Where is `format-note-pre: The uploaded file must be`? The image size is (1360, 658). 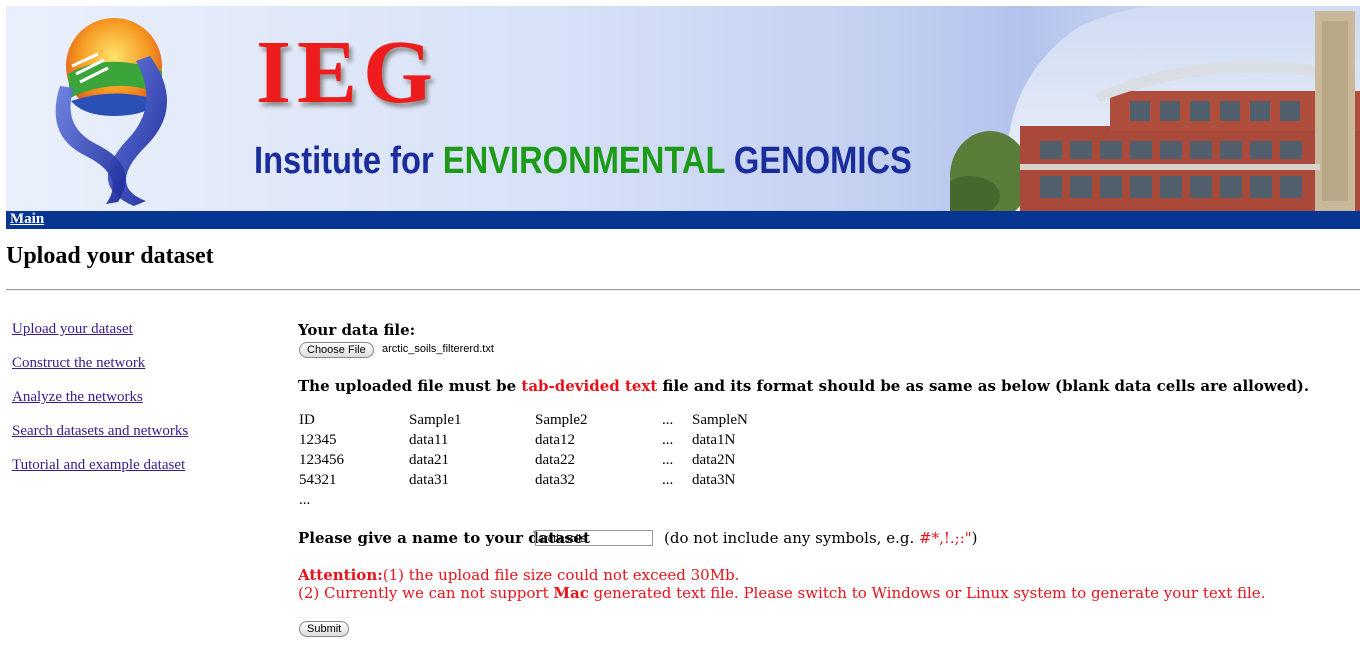
format-note-pre: The uploaded file must be is located at coordinates (407, 386).